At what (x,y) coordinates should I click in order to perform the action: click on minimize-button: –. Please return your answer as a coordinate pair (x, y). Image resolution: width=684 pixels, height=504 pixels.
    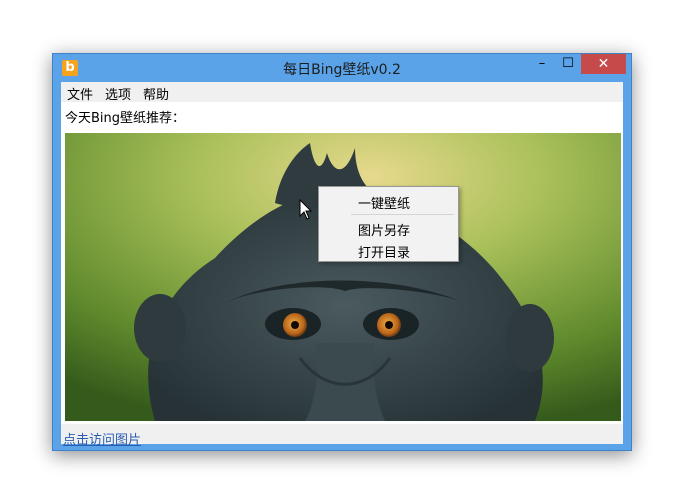
    Looking at the image, I should click on (542, 64).